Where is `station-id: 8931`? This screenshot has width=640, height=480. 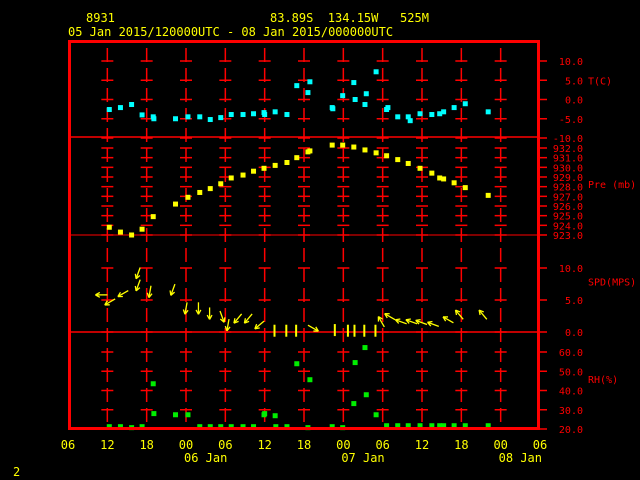 station-id: 8931 is located at coordinates (100, 18).